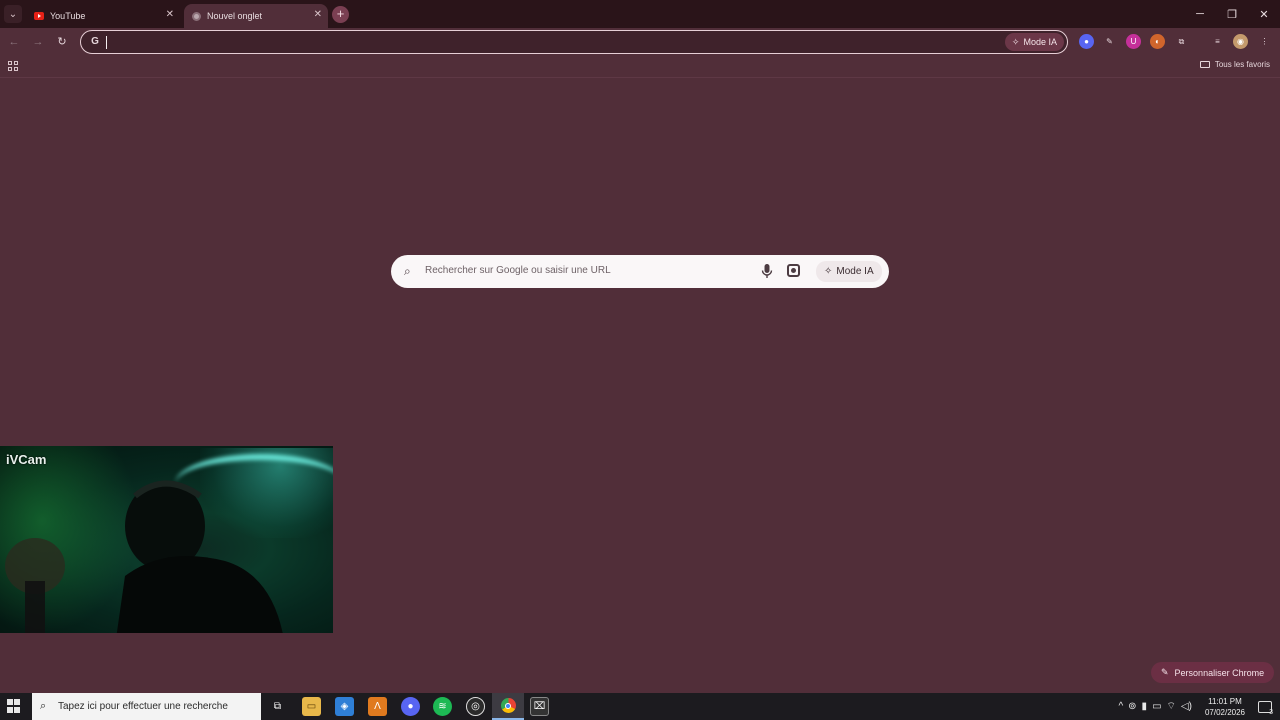  What do you see at coordinates (344, 706) in the screenshot?
I see `app-icon: ◈` at bounding box center [344, 706].